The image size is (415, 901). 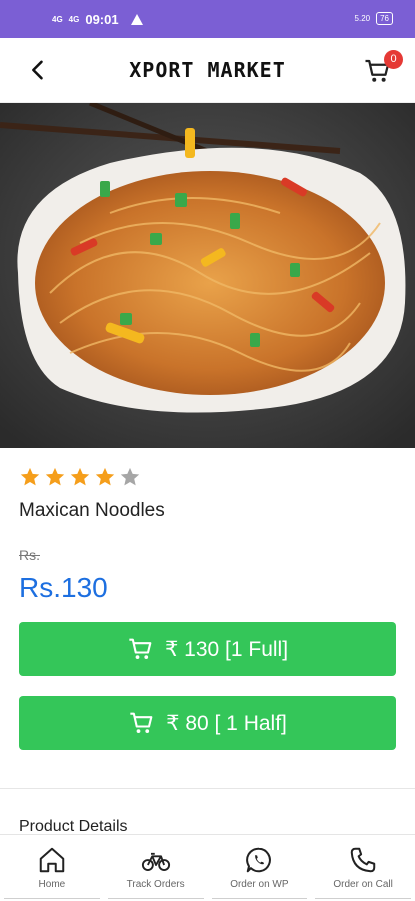 What do you see at coordinates (155, 884) in the screenshot?
I see `nav-track-orders-label: Track Orders` at bounding box center [155, 884].